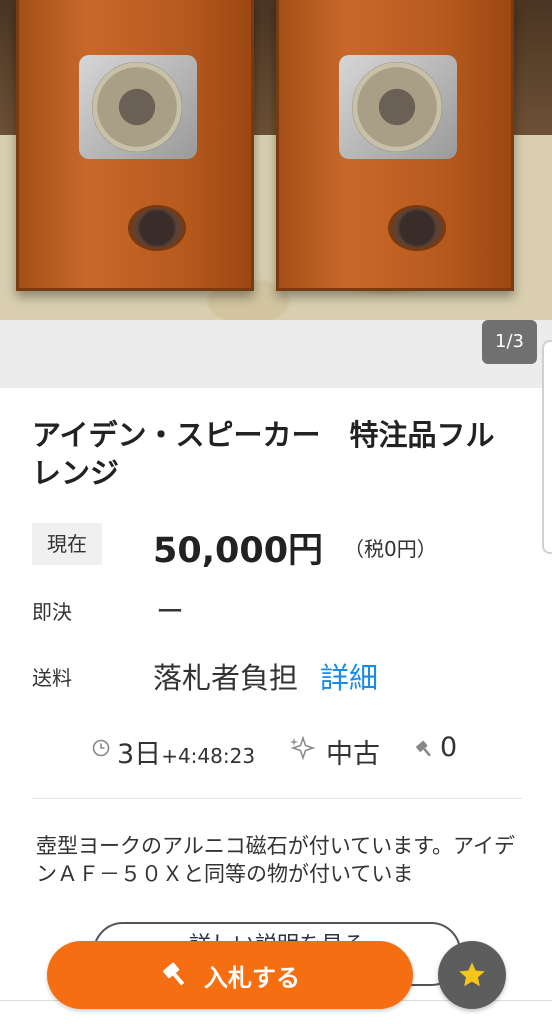 The height and width of the screenshot is (1024, 552). What do you see at coordinates (170, 611) in the screenshot?
I see `buyout-value: ー` at bounding box center [170, 611].